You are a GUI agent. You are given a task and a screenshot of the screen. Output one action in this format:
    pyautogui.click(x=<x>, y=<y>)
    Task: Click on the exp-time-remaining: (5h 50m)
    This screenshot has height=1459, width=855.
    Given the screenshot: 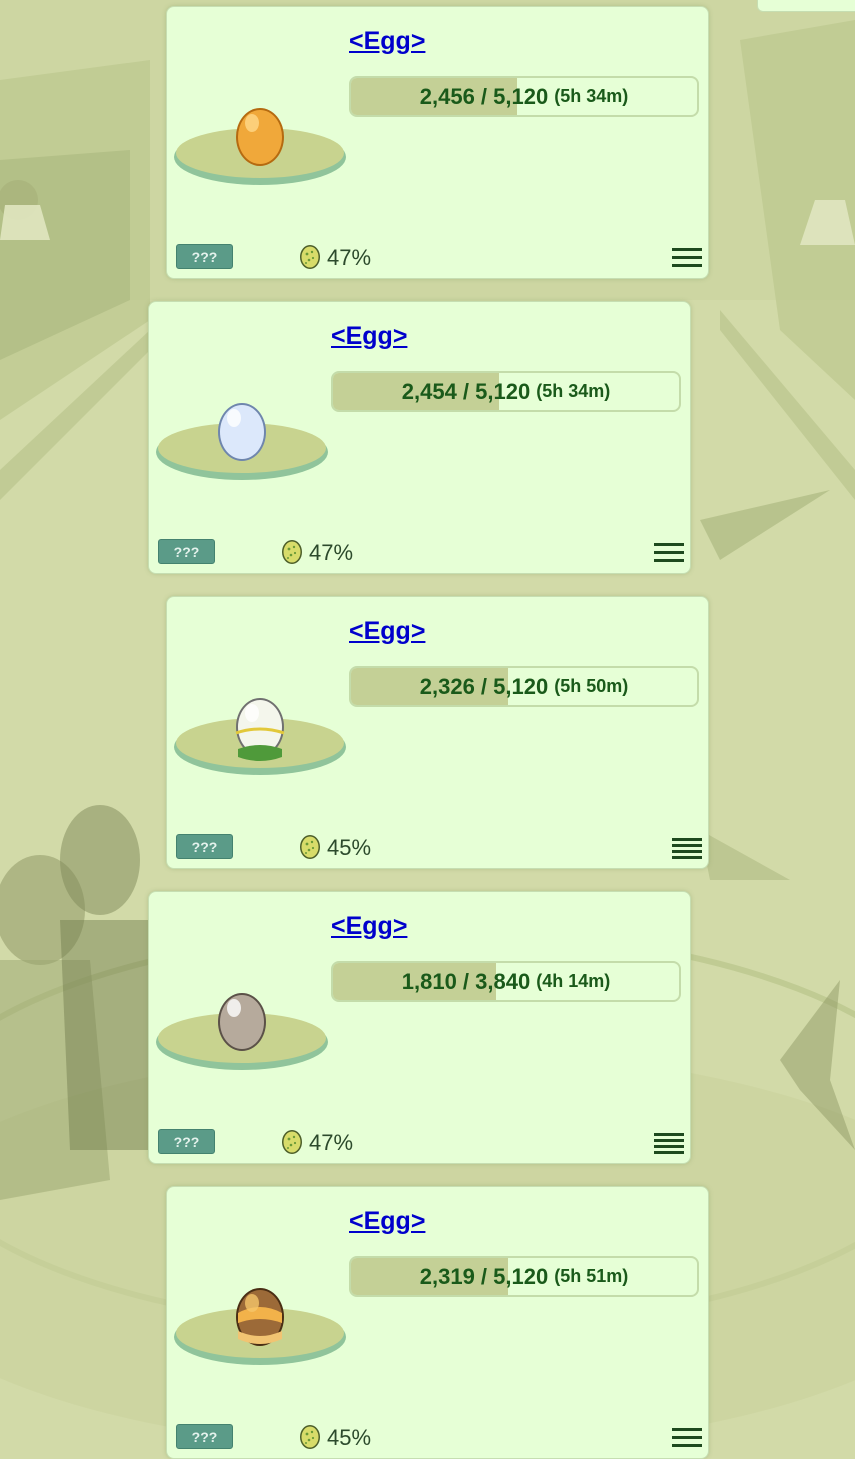 What is the action you would take?
    pyautogui.click(x=591, y=686)
    